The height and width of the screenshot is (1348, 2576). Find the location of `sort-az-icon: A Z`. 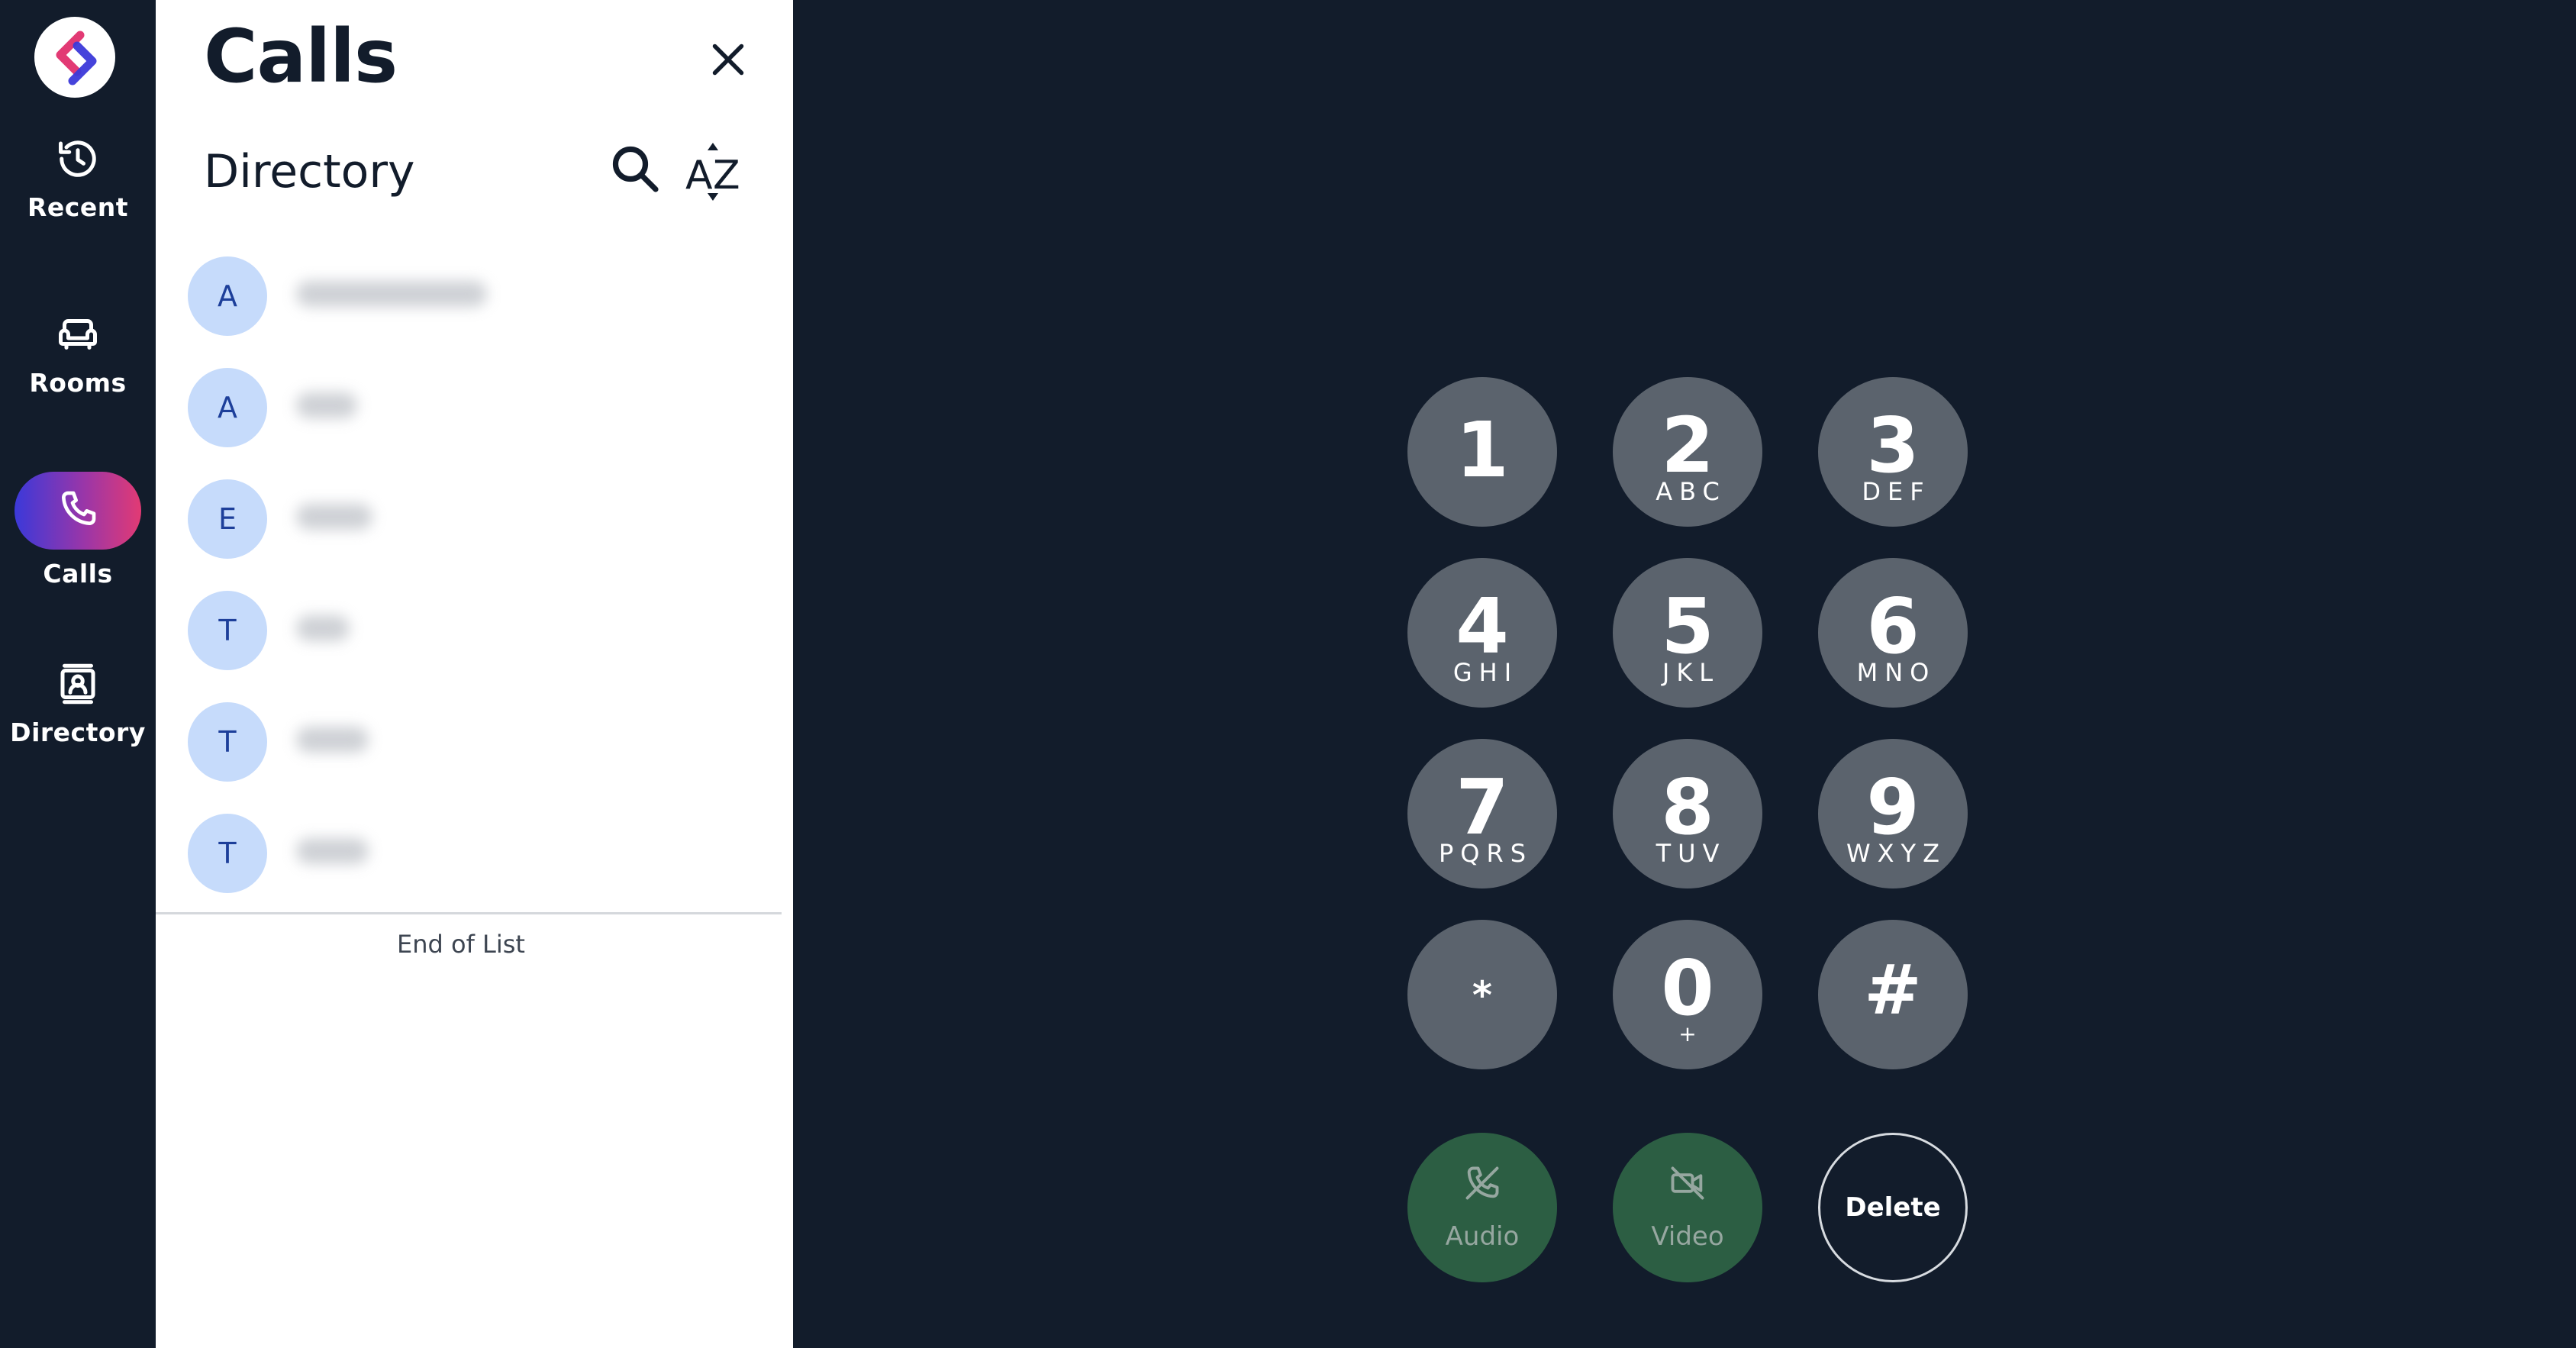

sort-az-icon: A Z is located at coordinates (713, 171).